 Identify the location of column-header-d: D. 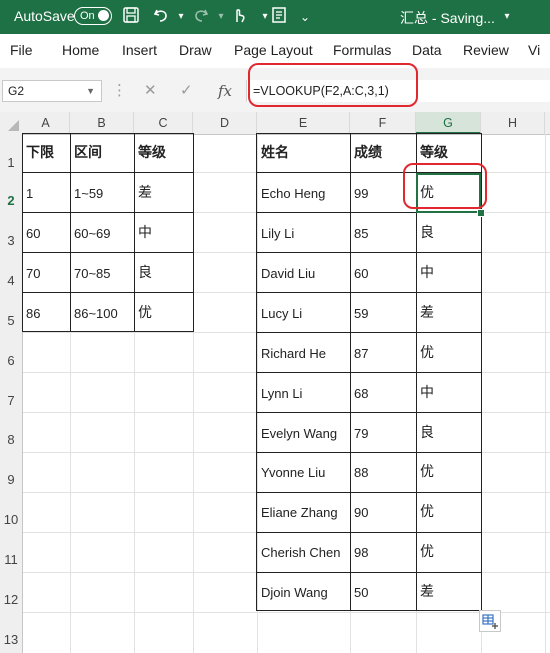
(225, 123).